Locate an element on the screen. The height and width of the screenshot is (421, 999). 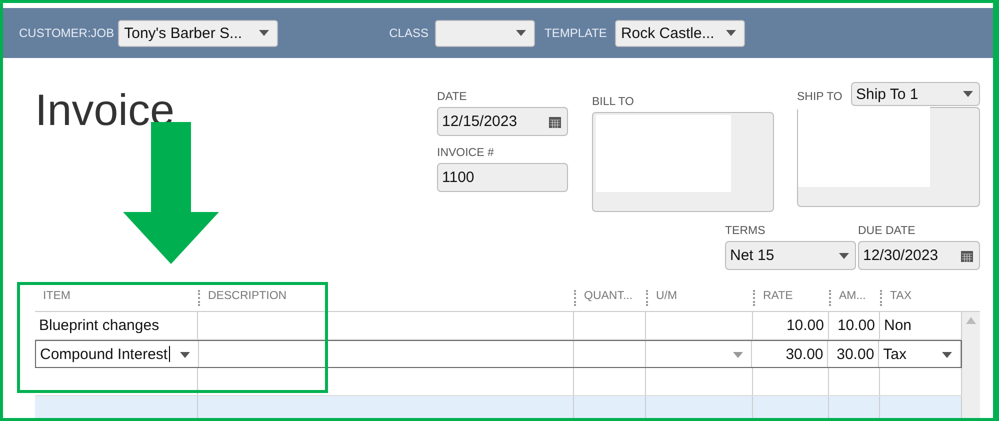
due-date-field: 12/30/2023 is located at coordinates (919, 255).